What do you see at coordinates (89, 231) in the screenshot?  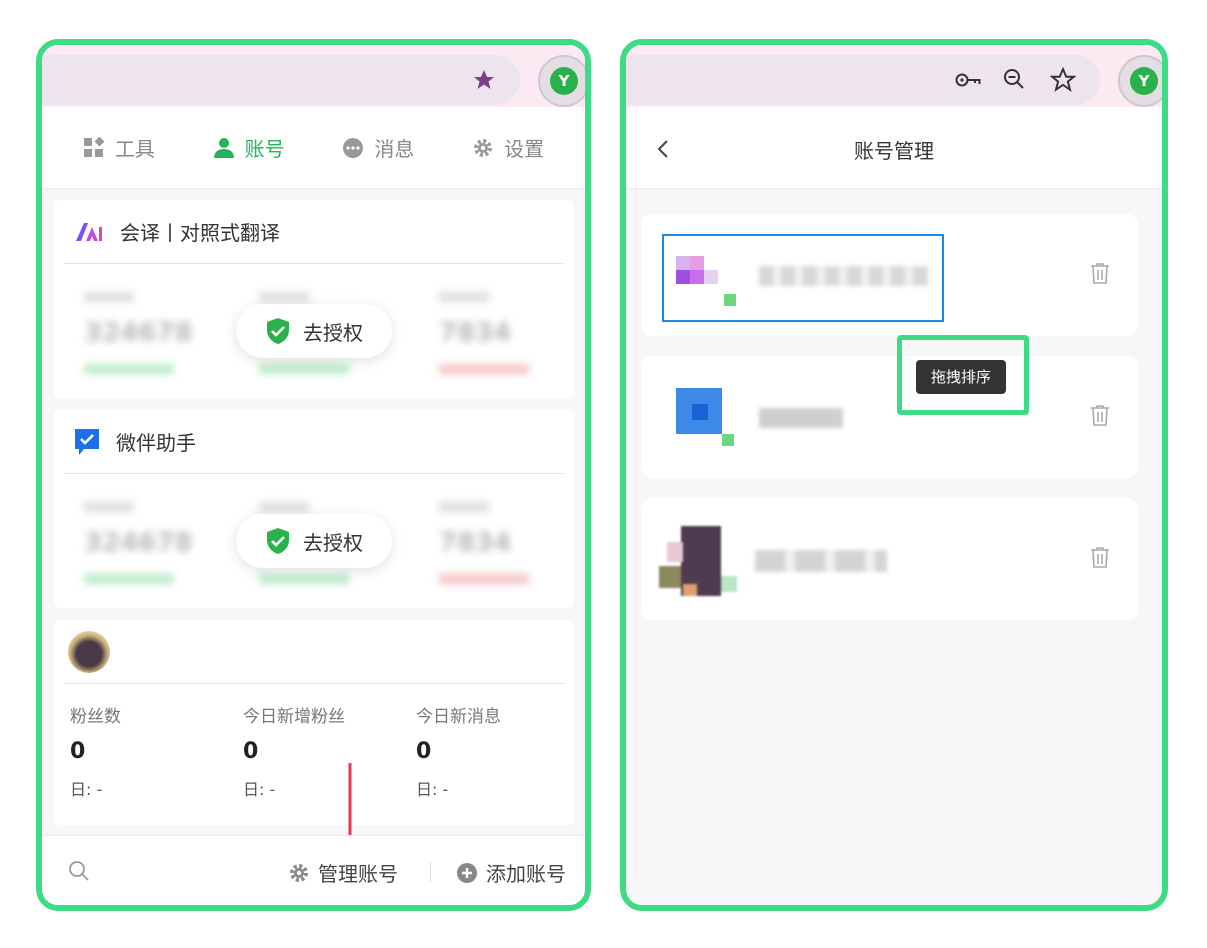 I see `app-logo-icon` at bounding box center [89, 231].